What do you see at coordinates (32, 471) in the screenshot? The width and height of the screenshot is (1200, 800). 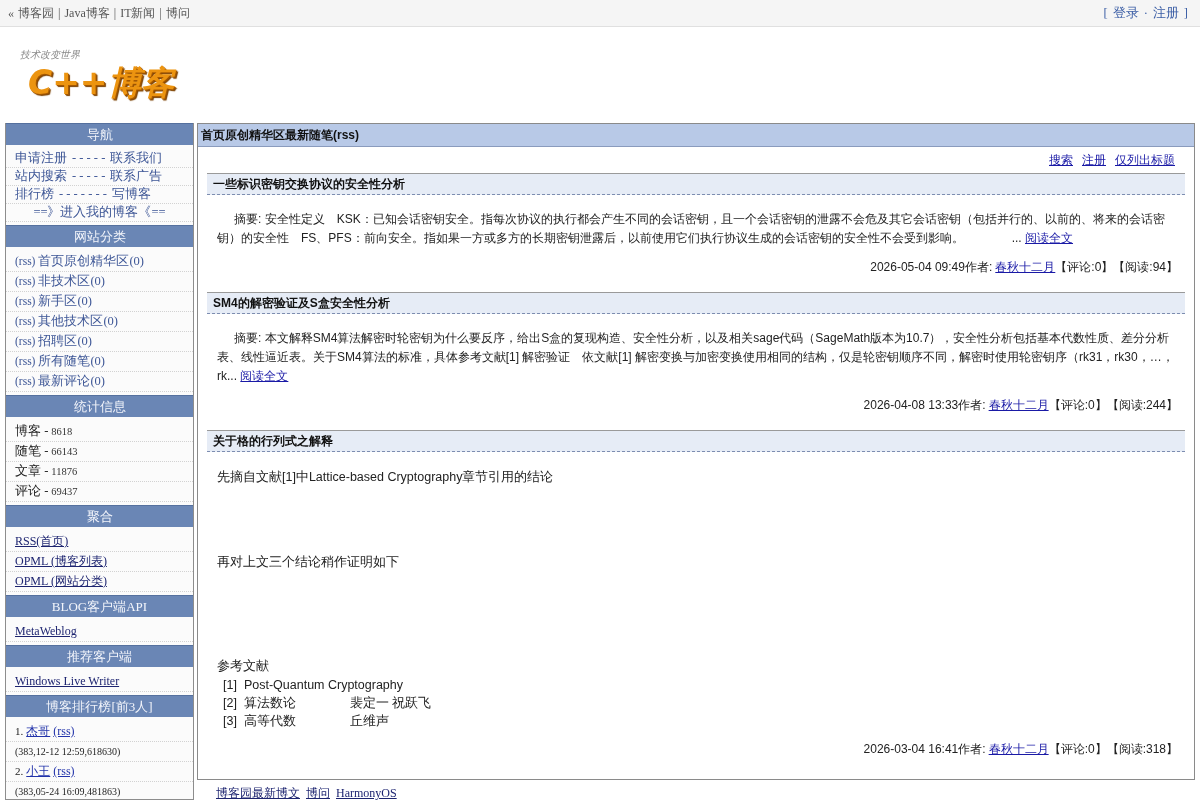 I see `stat-label: 文章 -` at bounding box center [32, 471].